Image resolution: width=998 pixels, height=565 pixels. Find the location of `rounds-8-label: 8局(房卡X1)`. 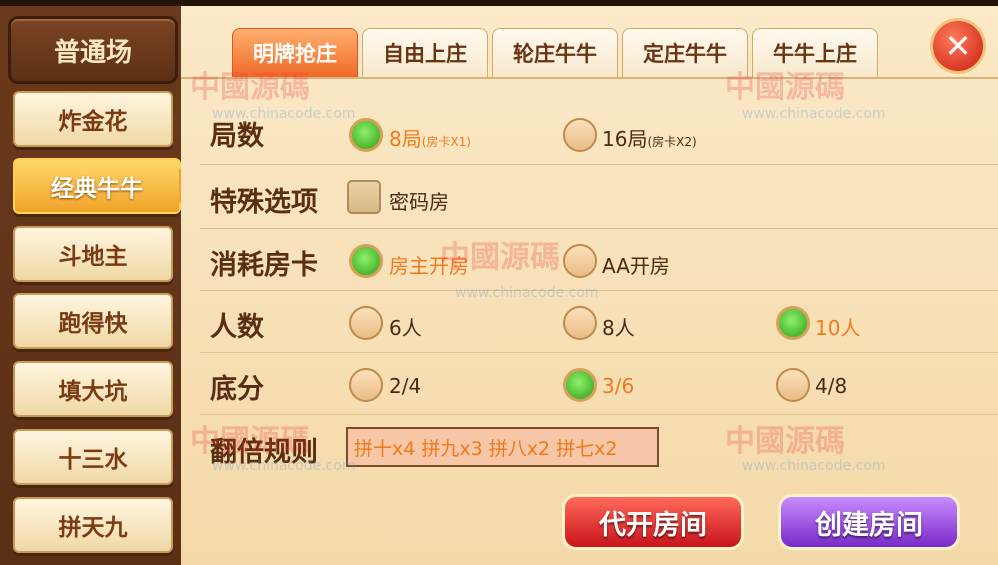

rounds-8-label: 8局(房卡X1) is located at coordinates (430, 139).